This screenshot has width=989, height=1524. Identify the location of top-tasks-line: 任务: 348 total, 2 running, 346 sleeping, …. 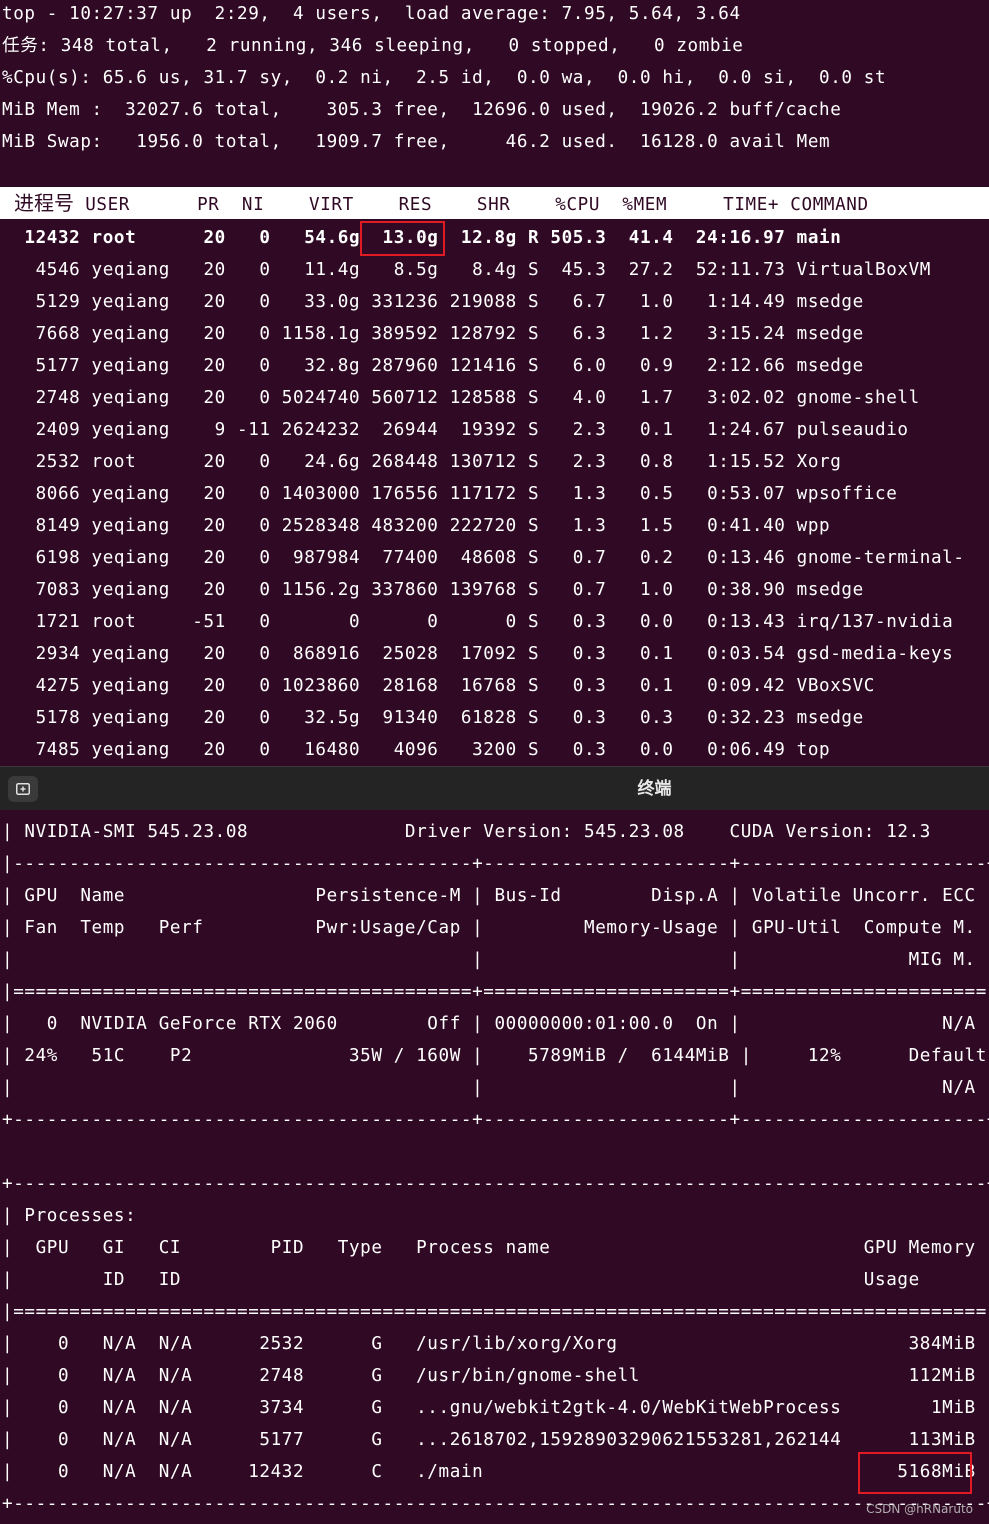
(373, 46).